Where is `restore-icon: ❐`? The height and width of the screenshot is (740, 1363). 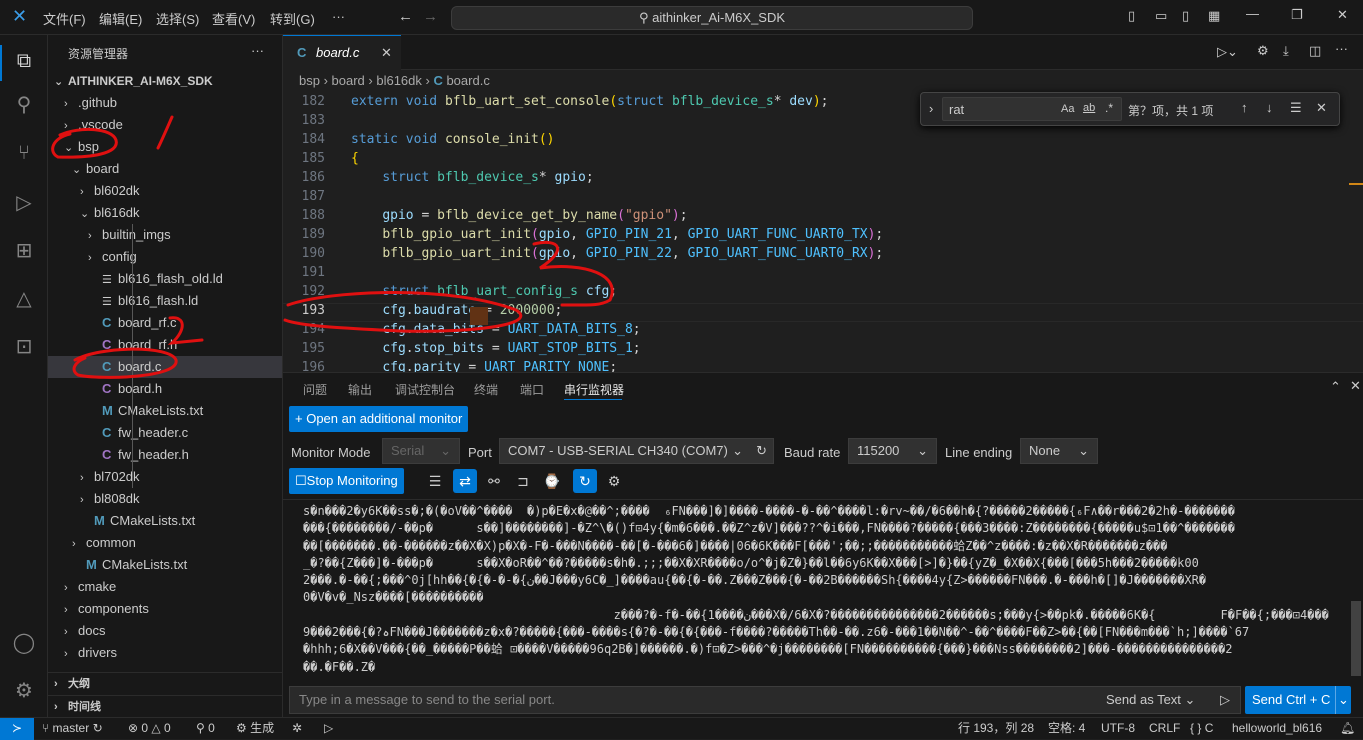
restore-icon: ❐ is located at coordinates (1297, 15).